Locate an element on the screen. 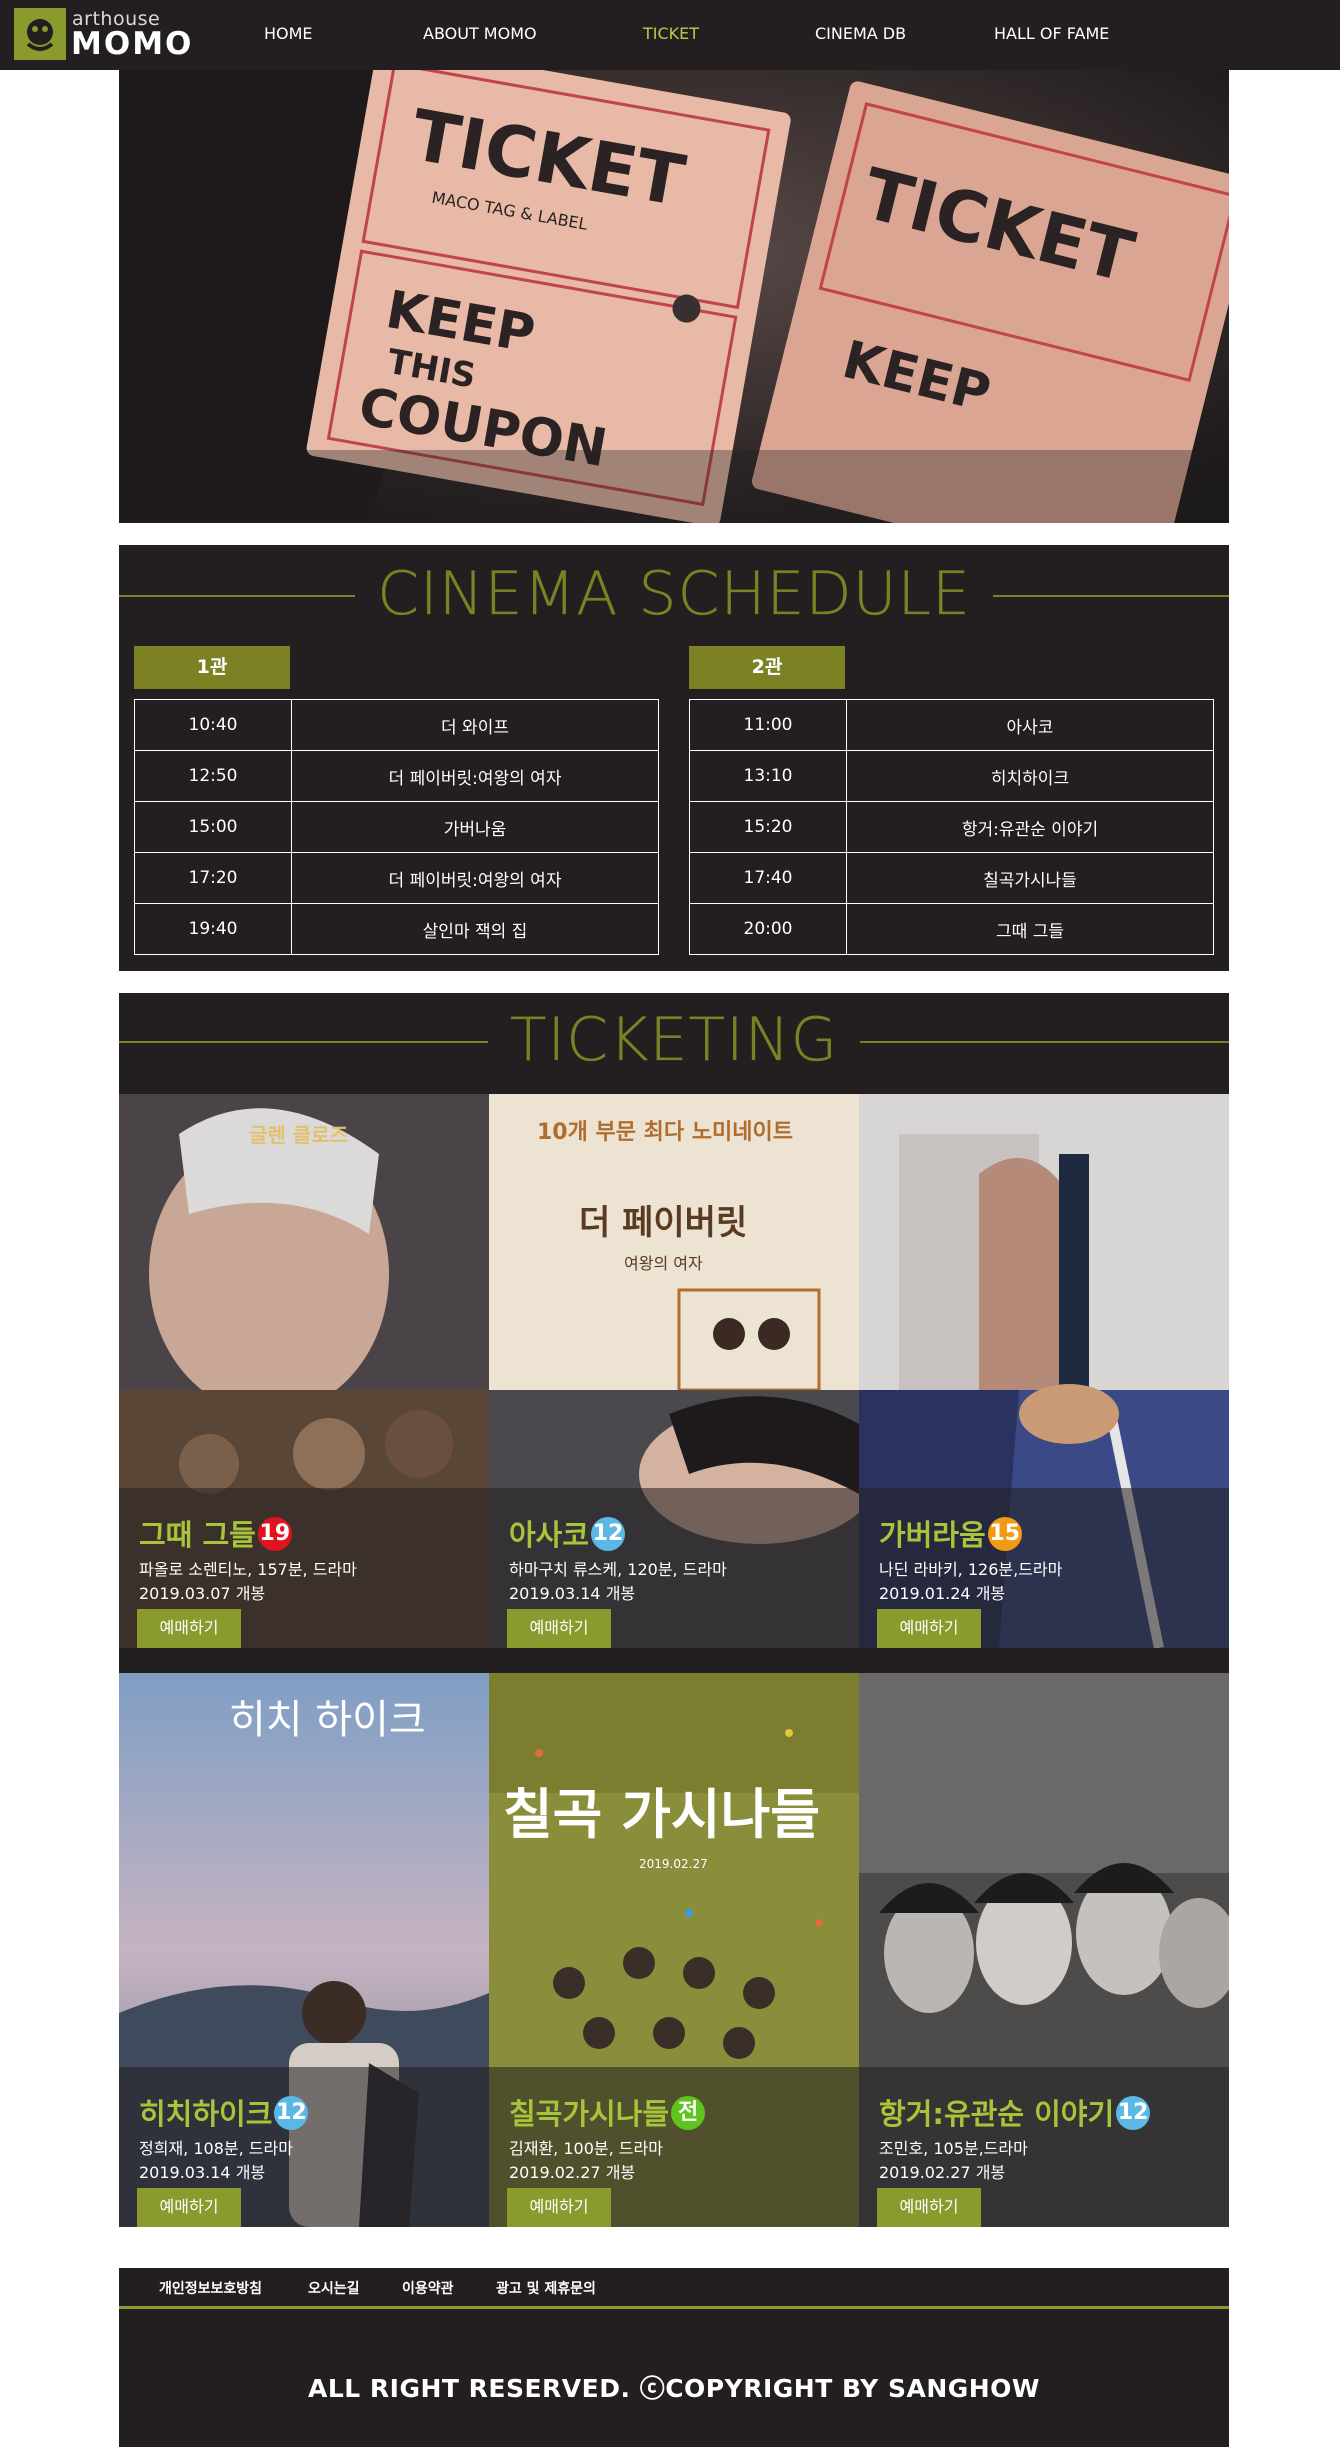  poster-text: 히치 하이크 is located at coordinates (327, 1720).